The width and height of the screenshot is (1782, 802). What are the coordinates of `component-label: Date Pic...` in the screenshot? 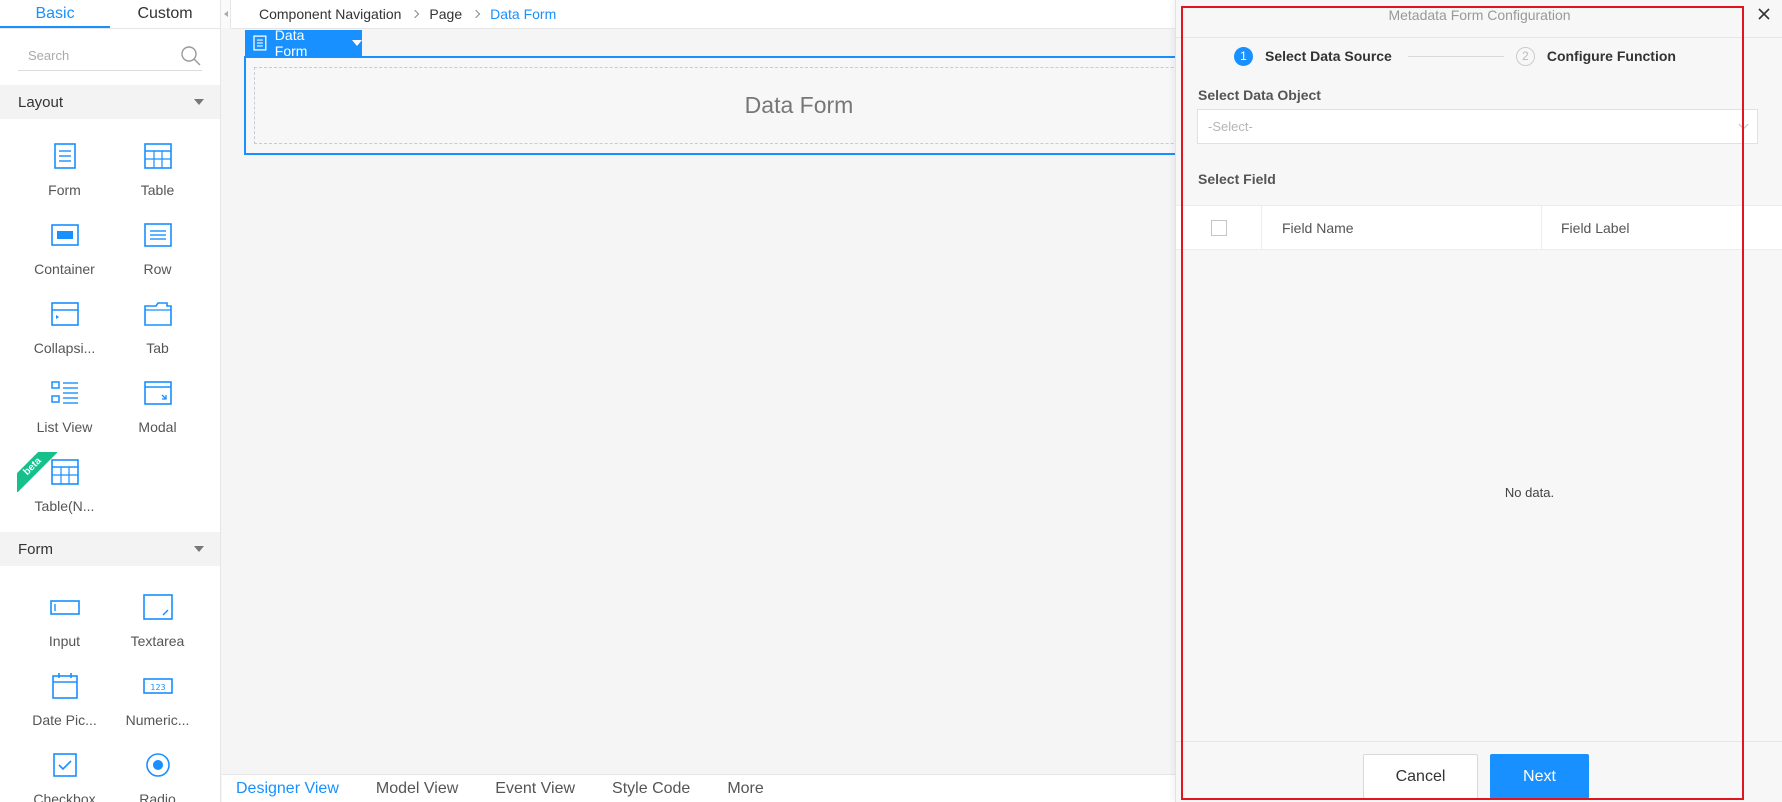 It's located at (64, 720).